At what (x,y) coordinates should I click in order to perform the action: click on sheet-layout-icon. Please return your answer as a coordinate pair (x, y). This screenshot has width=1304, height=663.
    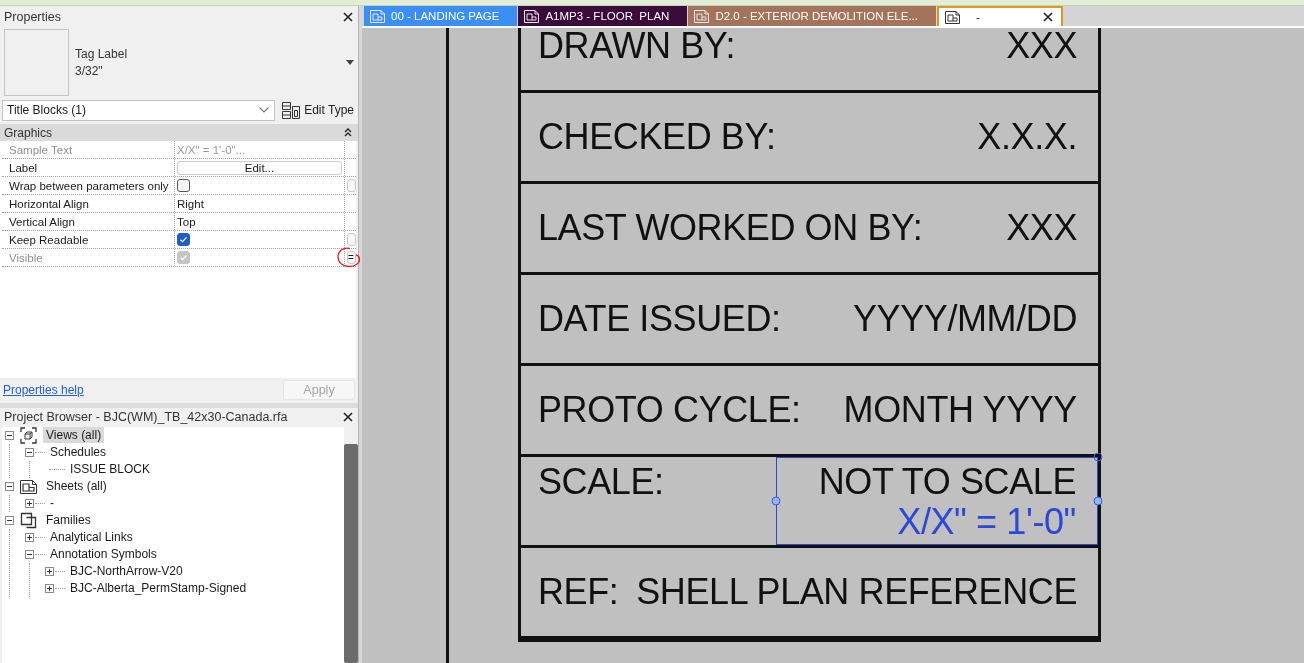
    Looking at the image, I should click on (28, 486).